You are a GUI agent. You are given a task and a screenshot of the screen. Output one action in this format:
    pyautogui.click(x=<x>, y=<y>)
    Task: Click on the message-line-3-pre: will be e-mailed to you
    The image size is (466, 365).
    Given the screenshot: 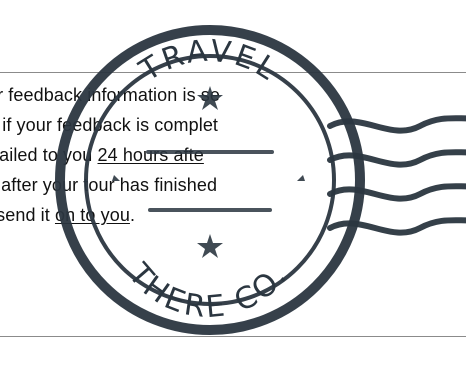 What is the action you would take?
    pyautogui.click(x=46, y=155)
    